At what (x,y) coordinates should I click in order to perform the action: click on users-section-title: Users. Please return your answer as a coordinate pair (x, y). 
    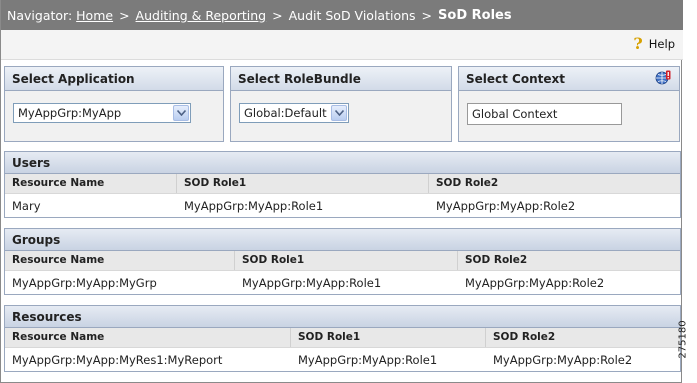
    Looking at the image, I should click on (342, 163).